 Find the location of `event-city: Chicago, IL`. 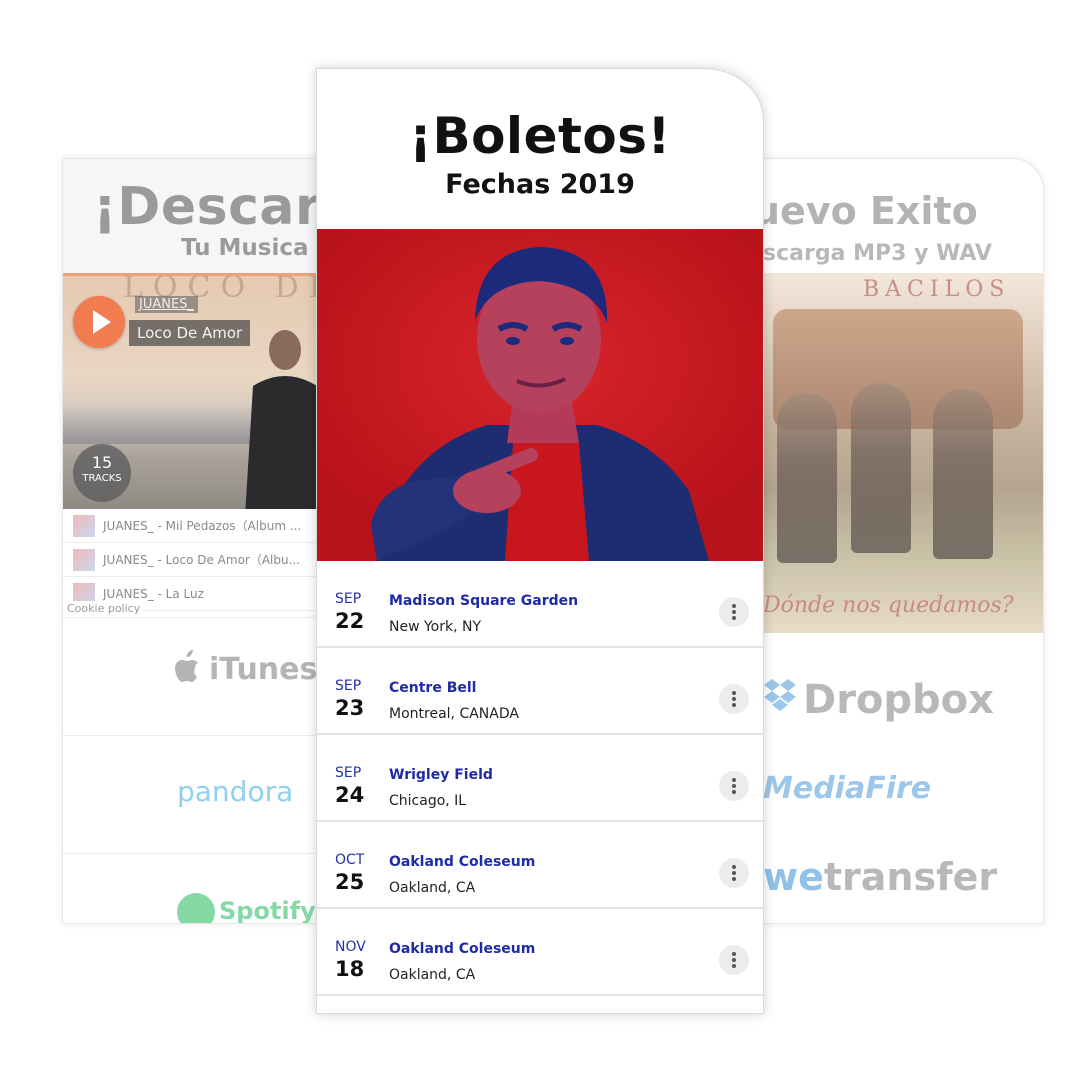

event-city: Chicago, IL is located at coordinates (428, 801).